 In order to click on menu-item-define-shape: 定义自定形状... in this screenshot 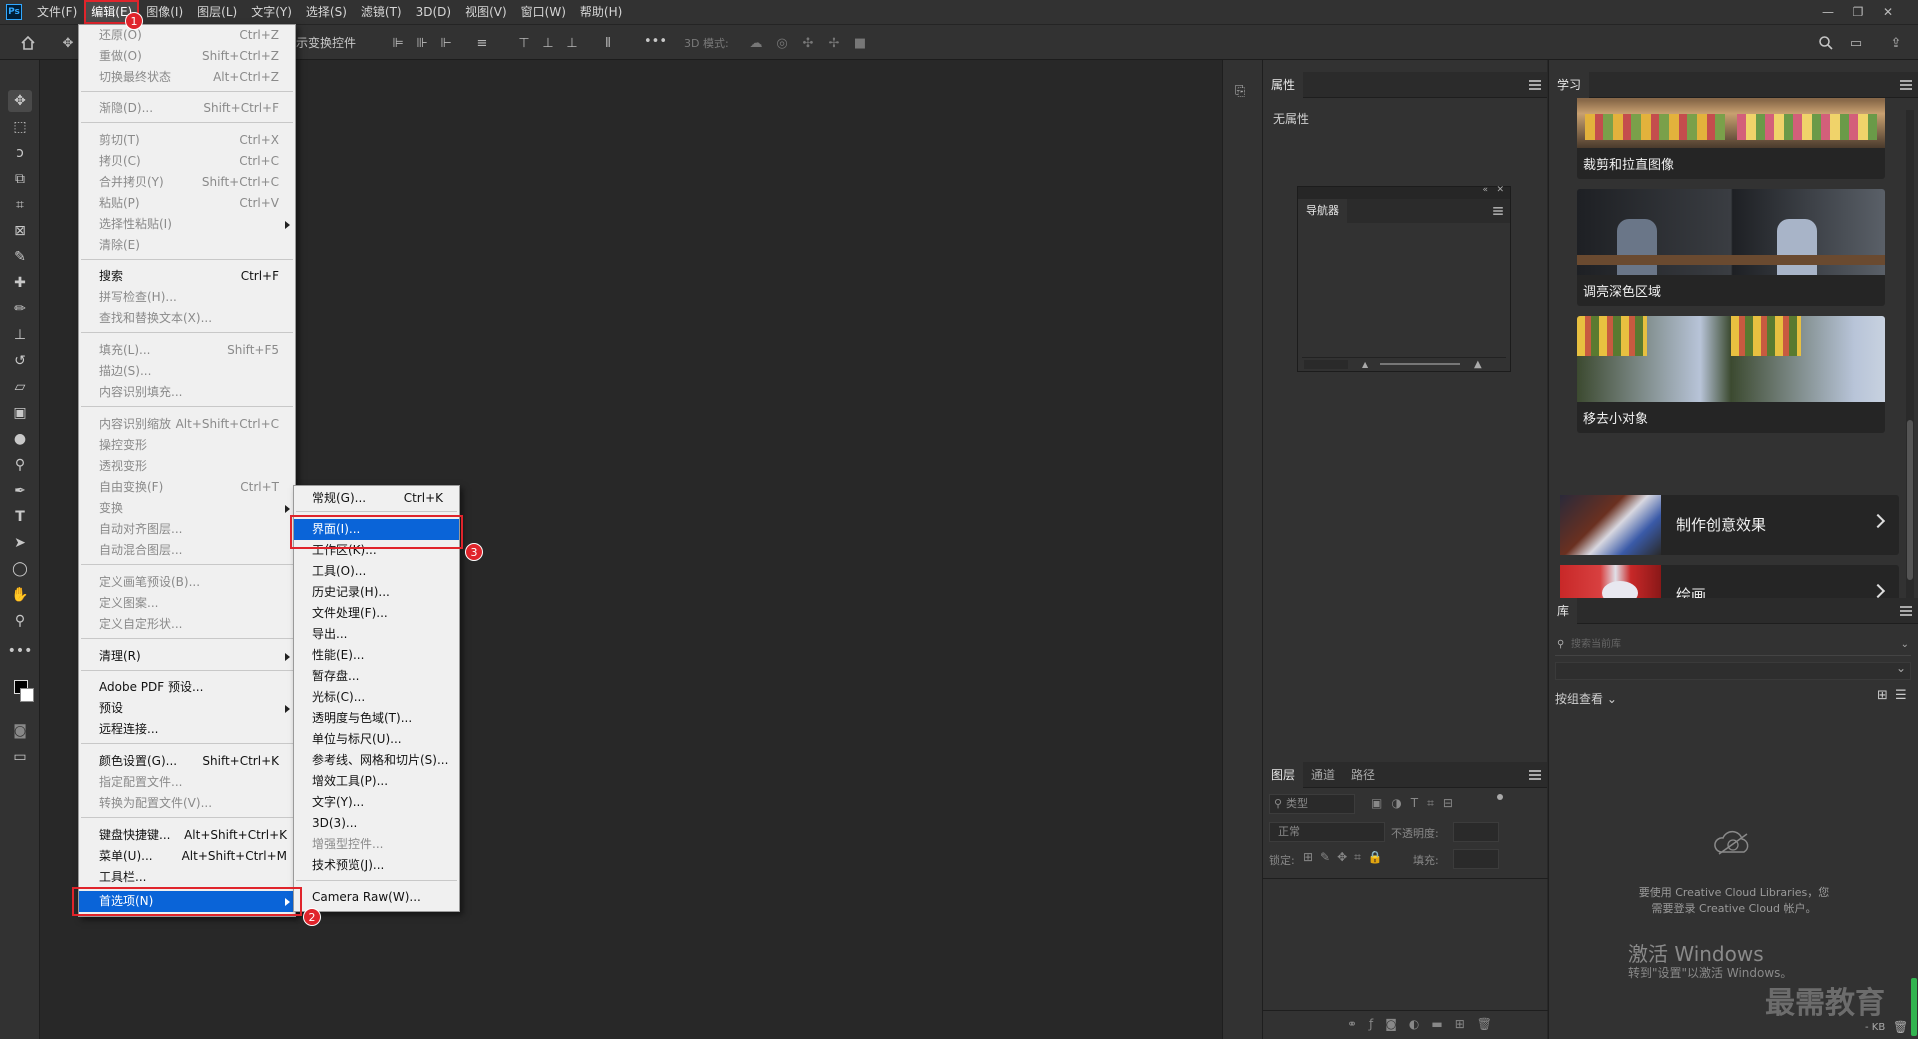, I will do `click(187, 624)`.